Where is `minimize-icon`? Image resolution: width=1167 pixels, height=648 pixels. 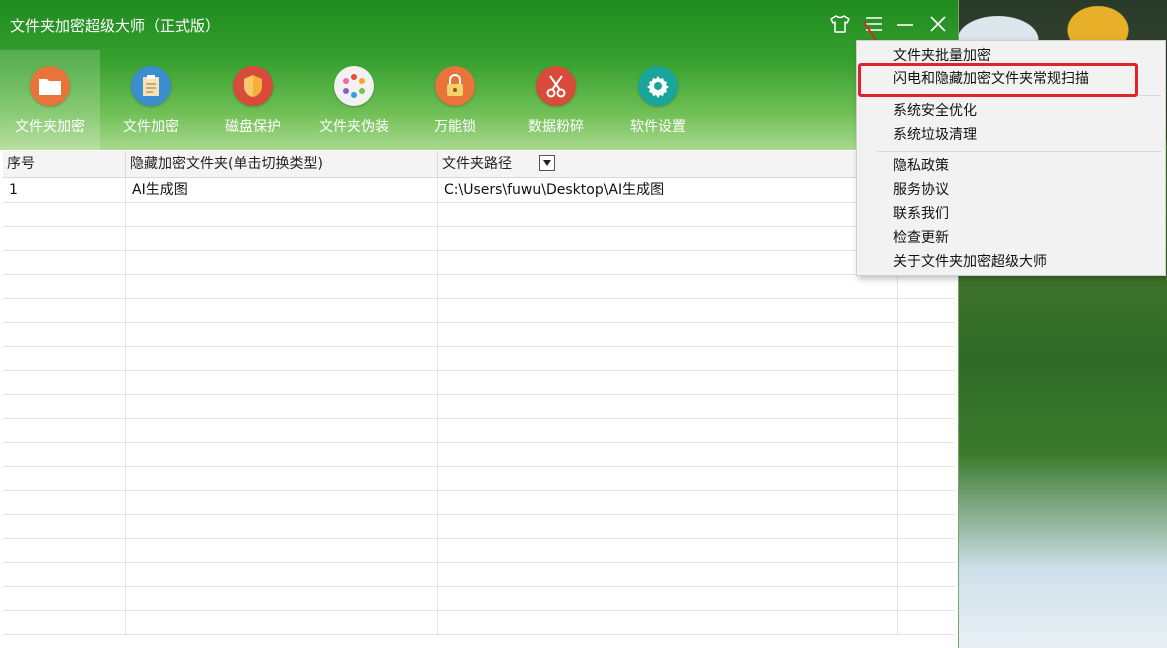 minimize-icon is located at coordinates (905, 24).